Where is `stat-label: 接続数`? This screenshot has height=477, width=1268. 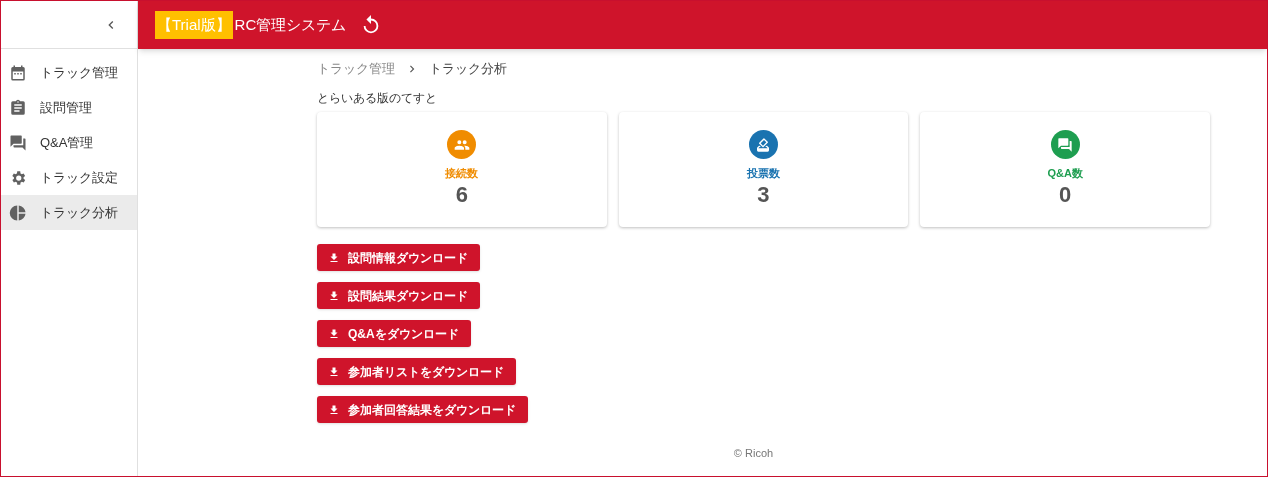 stat-label: 接続数 is located at coordinates (462, 173).